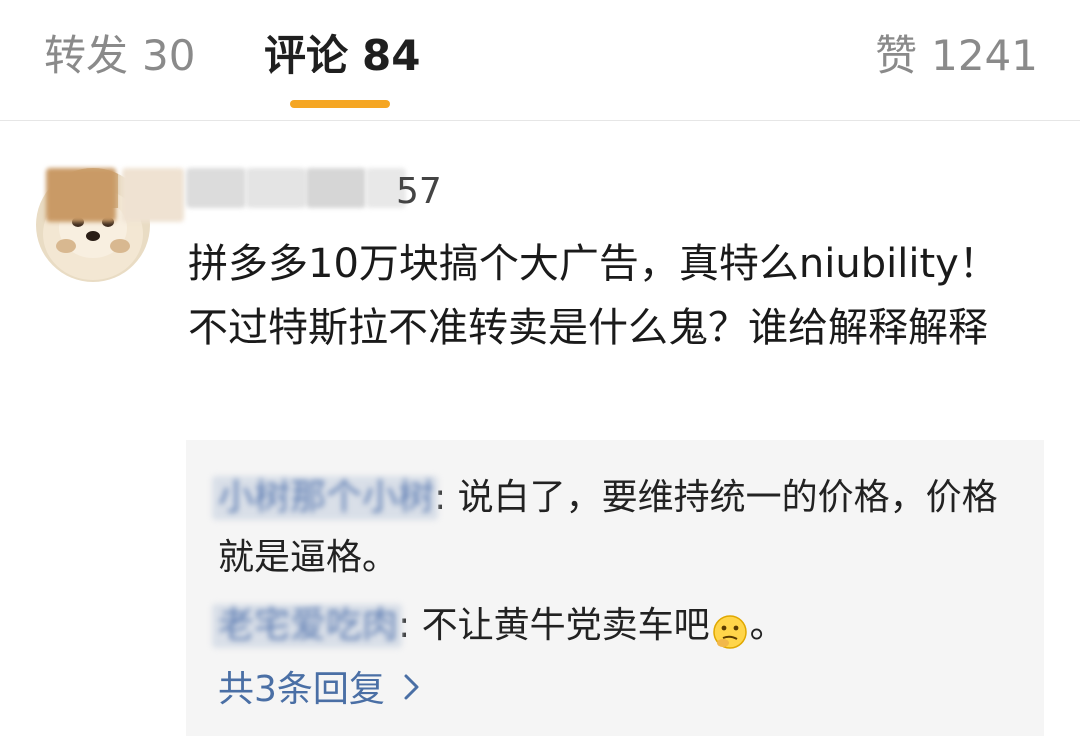 Image resolution: width=1080 pixels, height=744 pixels. I want to click on tab-comment-count: 84, so click(391, 55).